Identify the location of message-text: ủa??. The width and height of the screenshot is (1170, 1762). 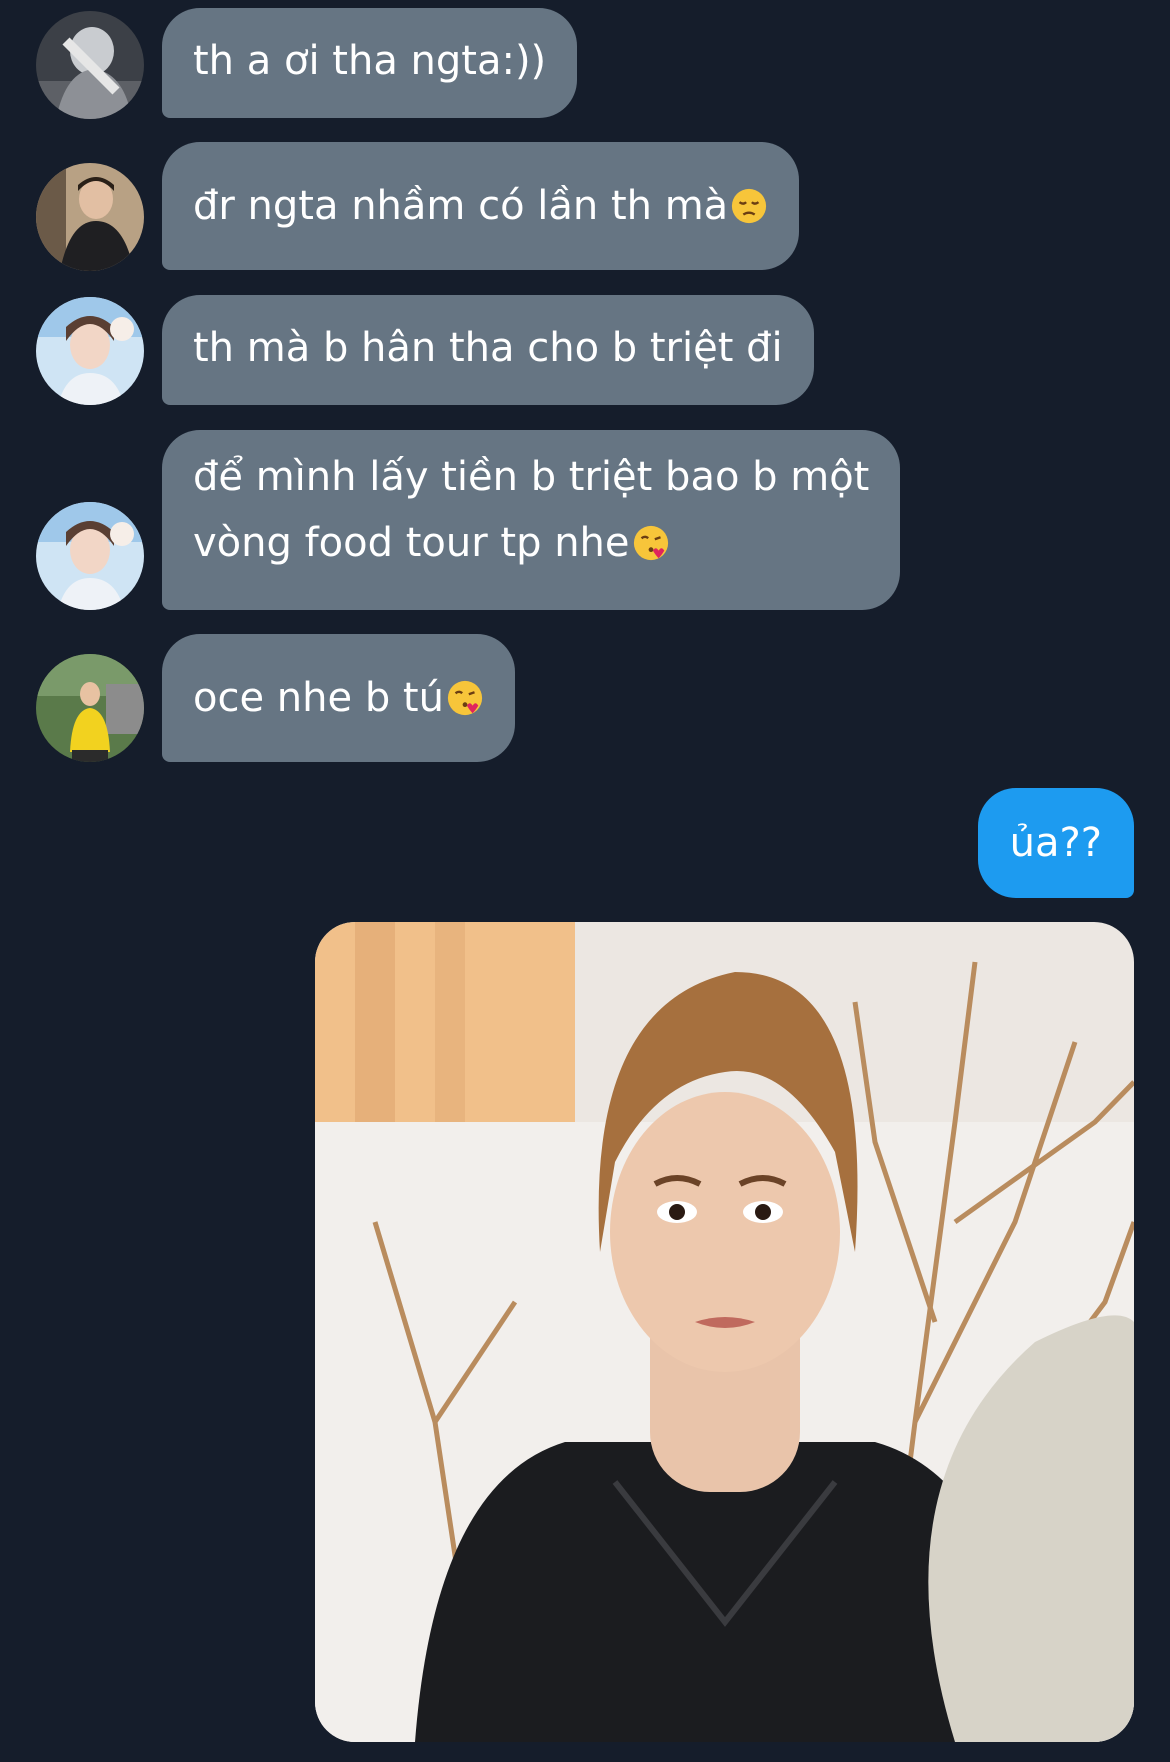
(1055, 843).